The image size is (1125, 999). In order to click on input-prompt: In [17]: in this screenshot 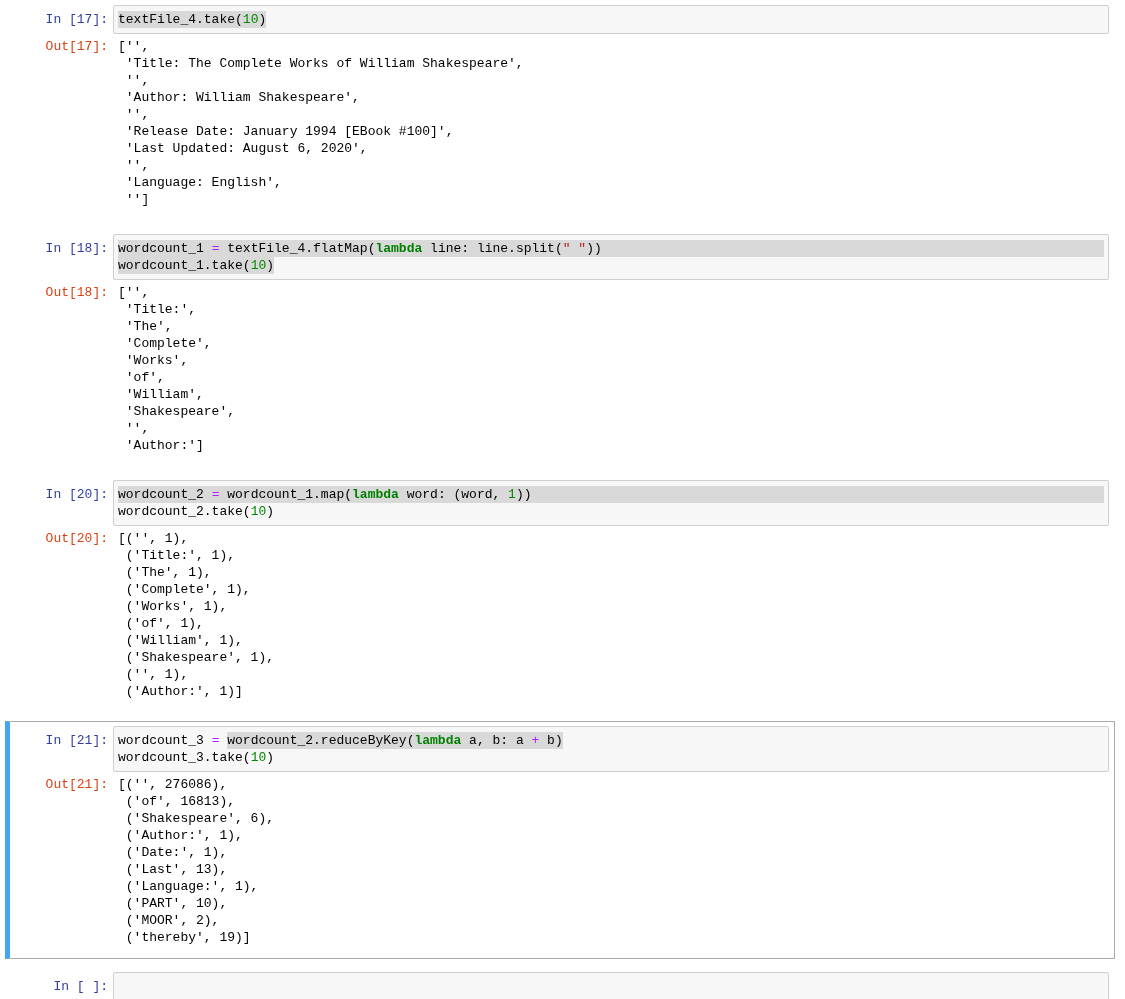, I will do `click(76, 19)`.